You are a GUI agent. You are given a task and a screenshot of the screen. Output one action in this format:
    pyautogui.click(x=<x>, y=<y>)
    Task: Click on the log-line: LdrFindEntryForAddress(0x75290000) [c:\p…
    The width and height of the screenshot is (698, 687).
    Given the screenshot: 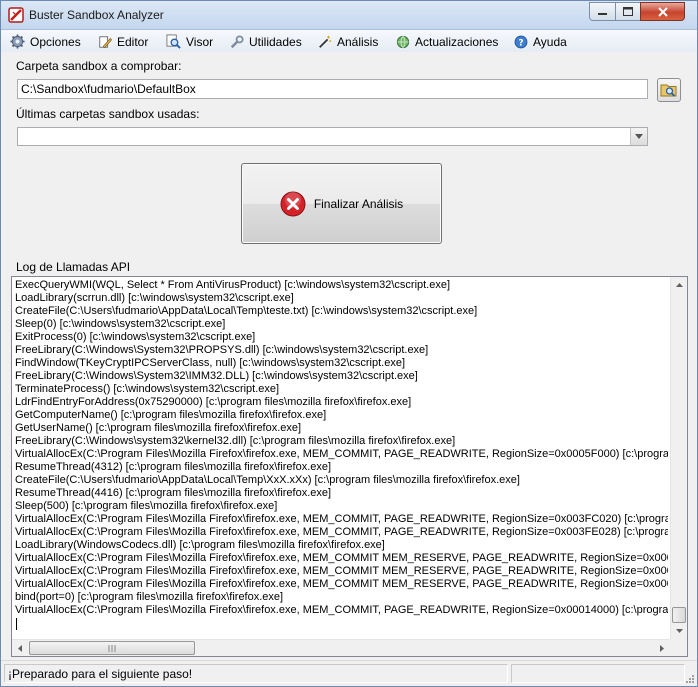 What is the action you would take?
    pyautogui.click(x=213, y=402)
    